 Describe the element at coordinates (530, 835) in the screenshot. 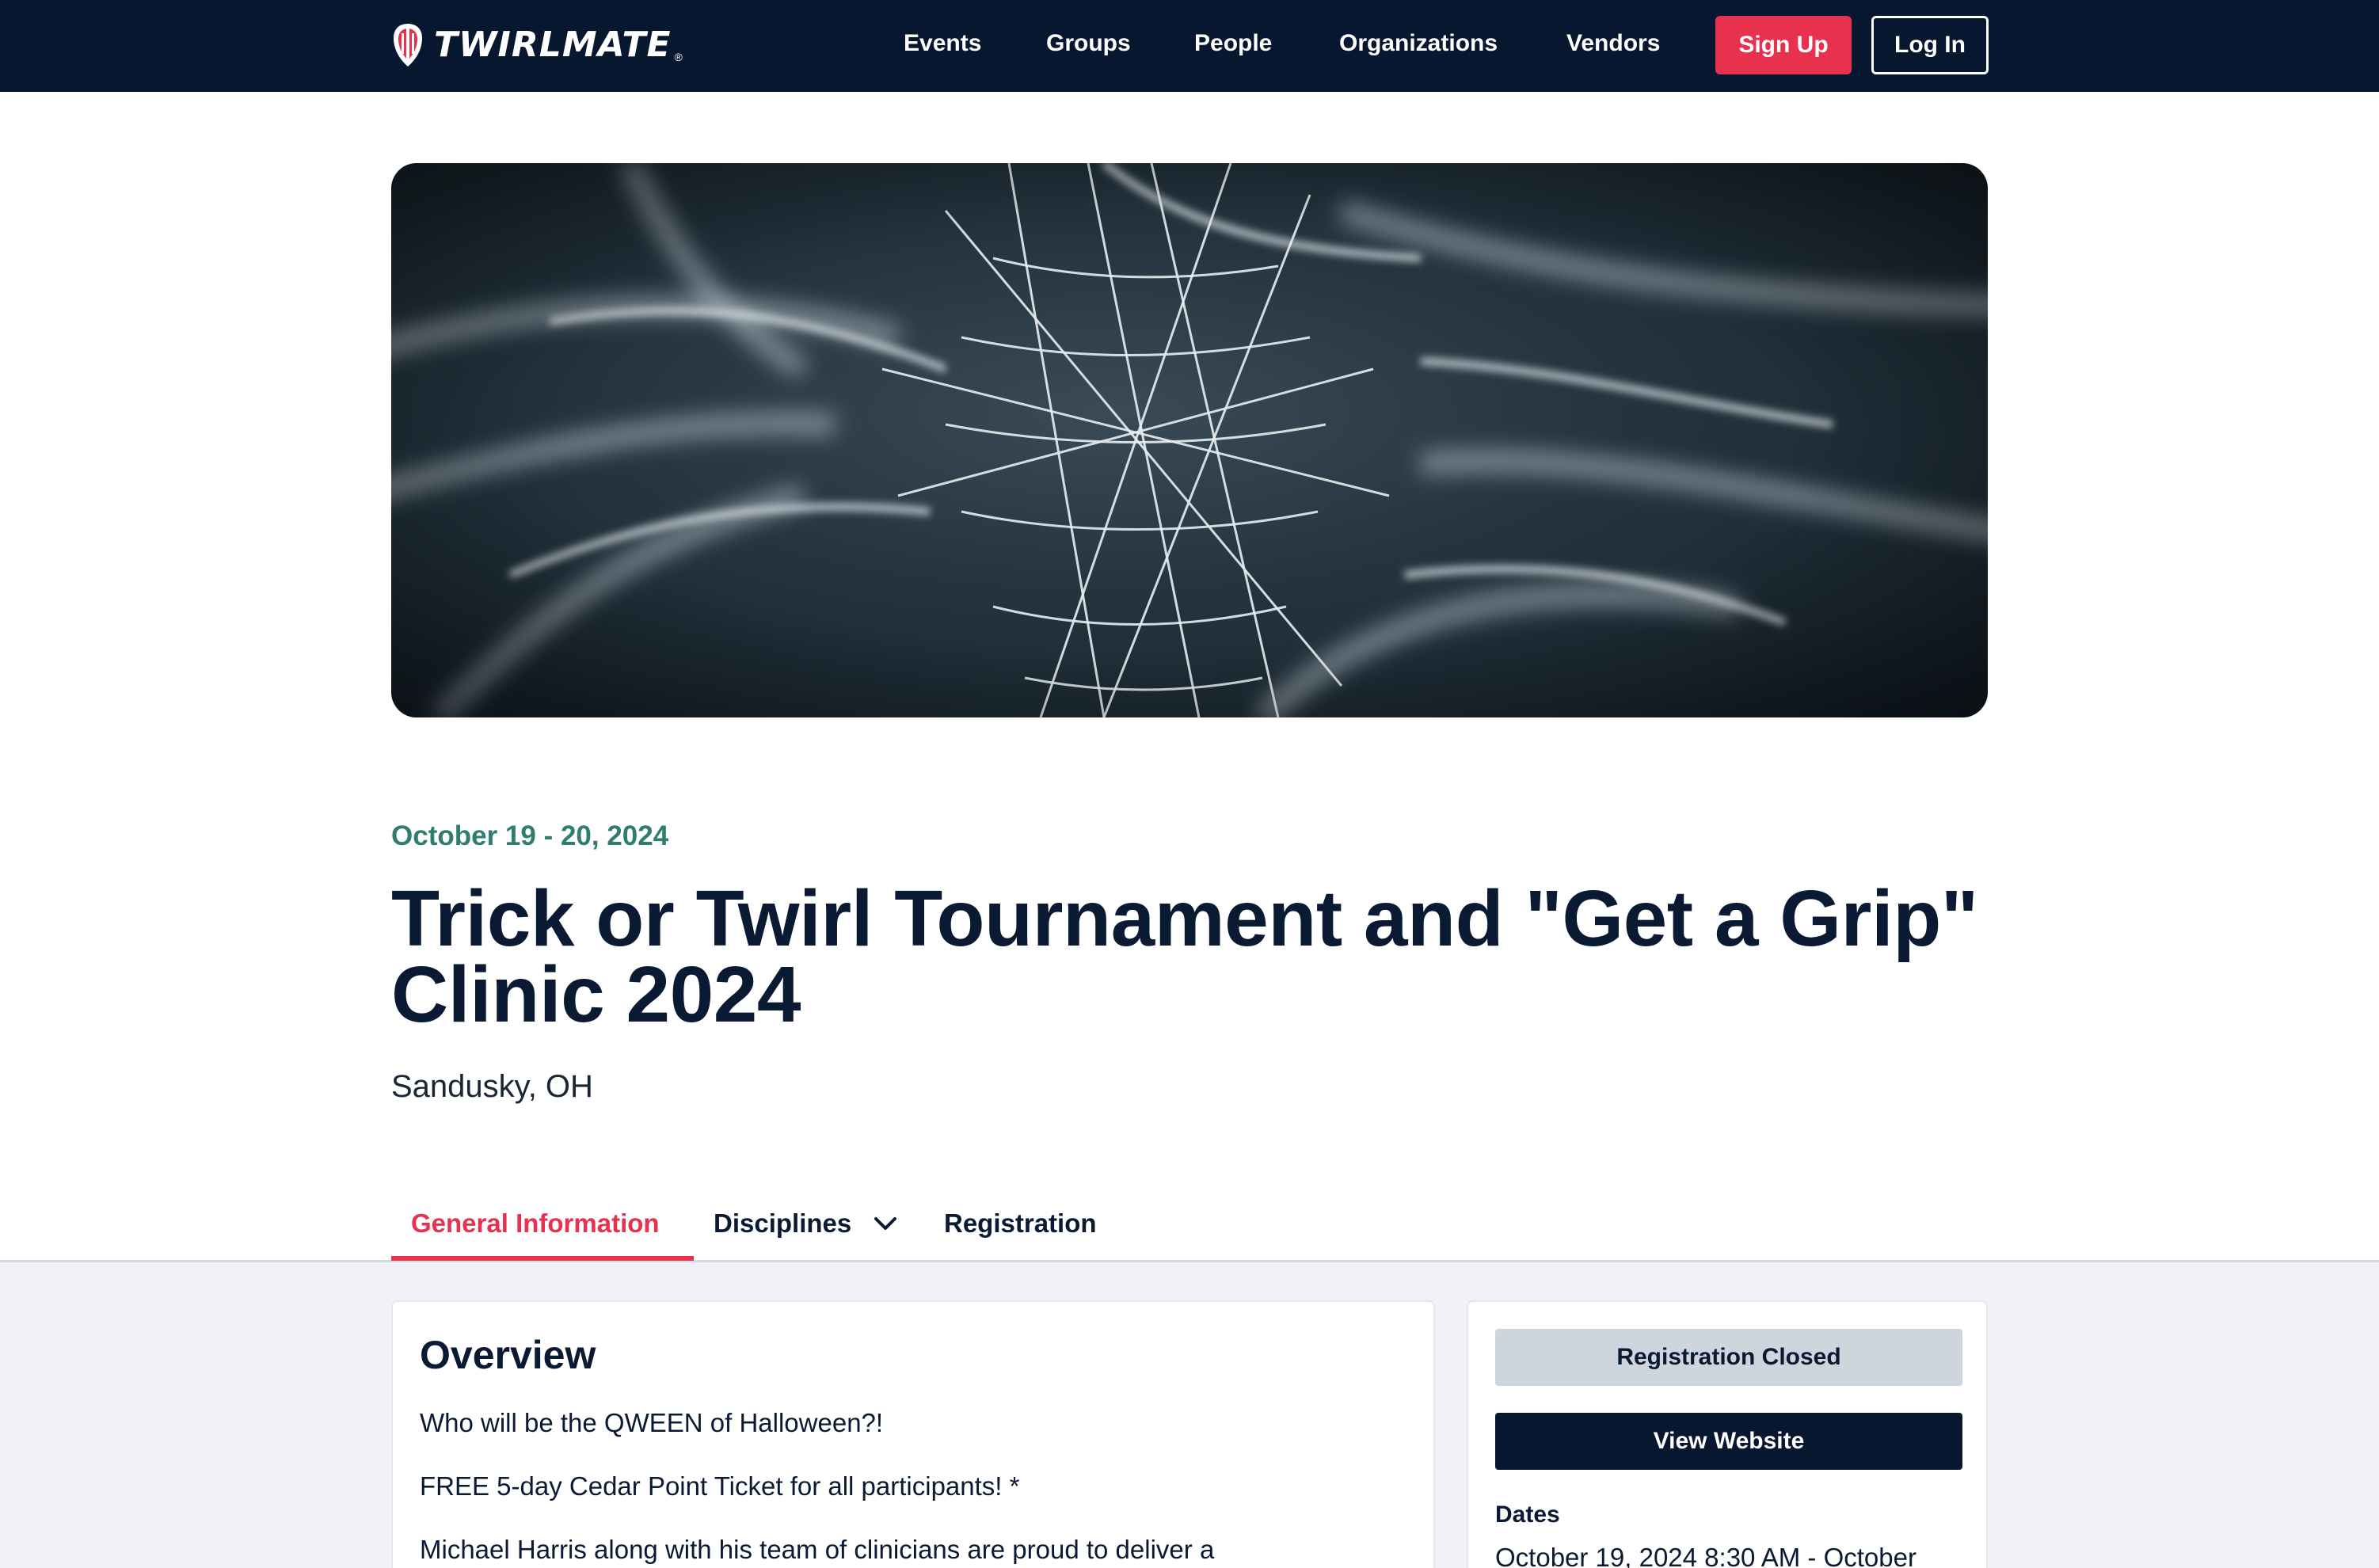

I see `event-date: October 19 - 20, 2024` at that location.